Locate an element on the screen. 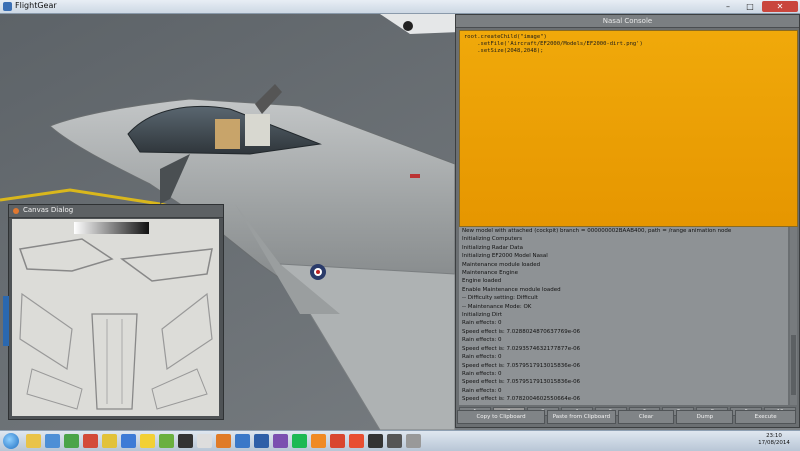 The image size is (800, 451). uv-panel-right is located at coordinates (179, 389).